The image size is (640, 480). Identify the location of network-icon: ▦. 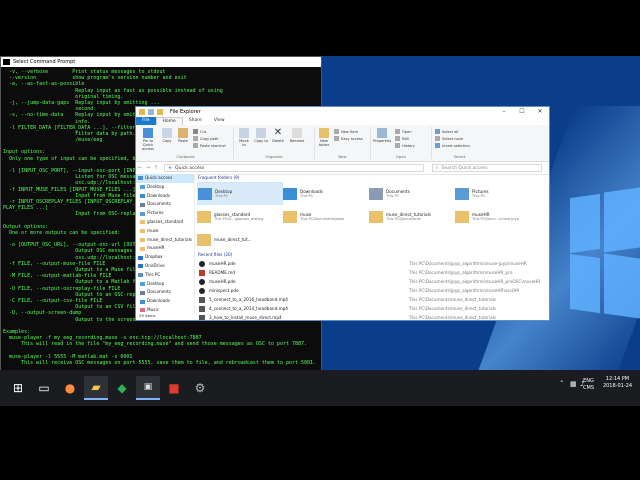
(574, 384).